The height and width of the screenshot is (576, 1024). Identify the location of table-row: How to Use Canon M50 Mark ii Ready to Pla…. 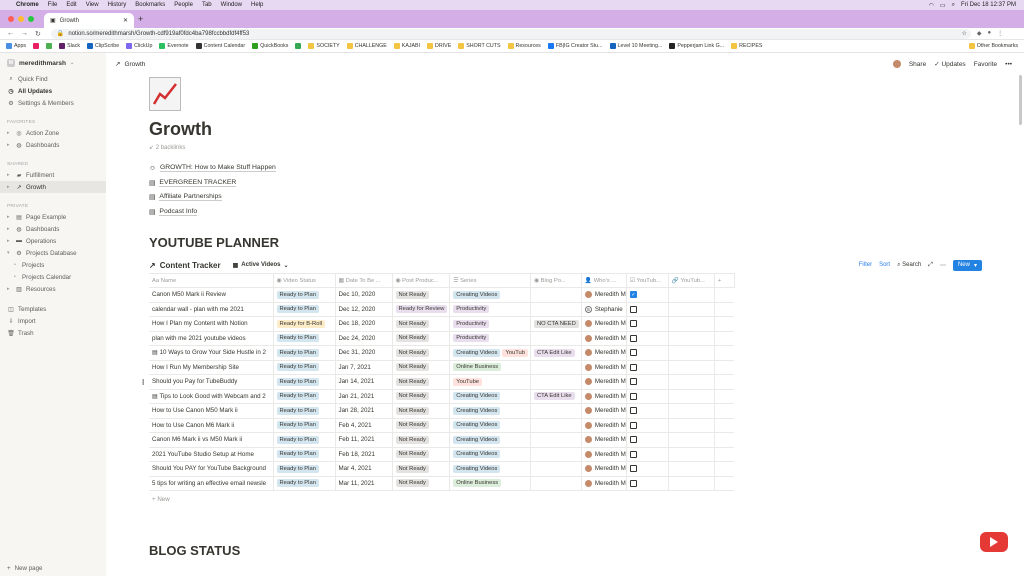
(442, 411).